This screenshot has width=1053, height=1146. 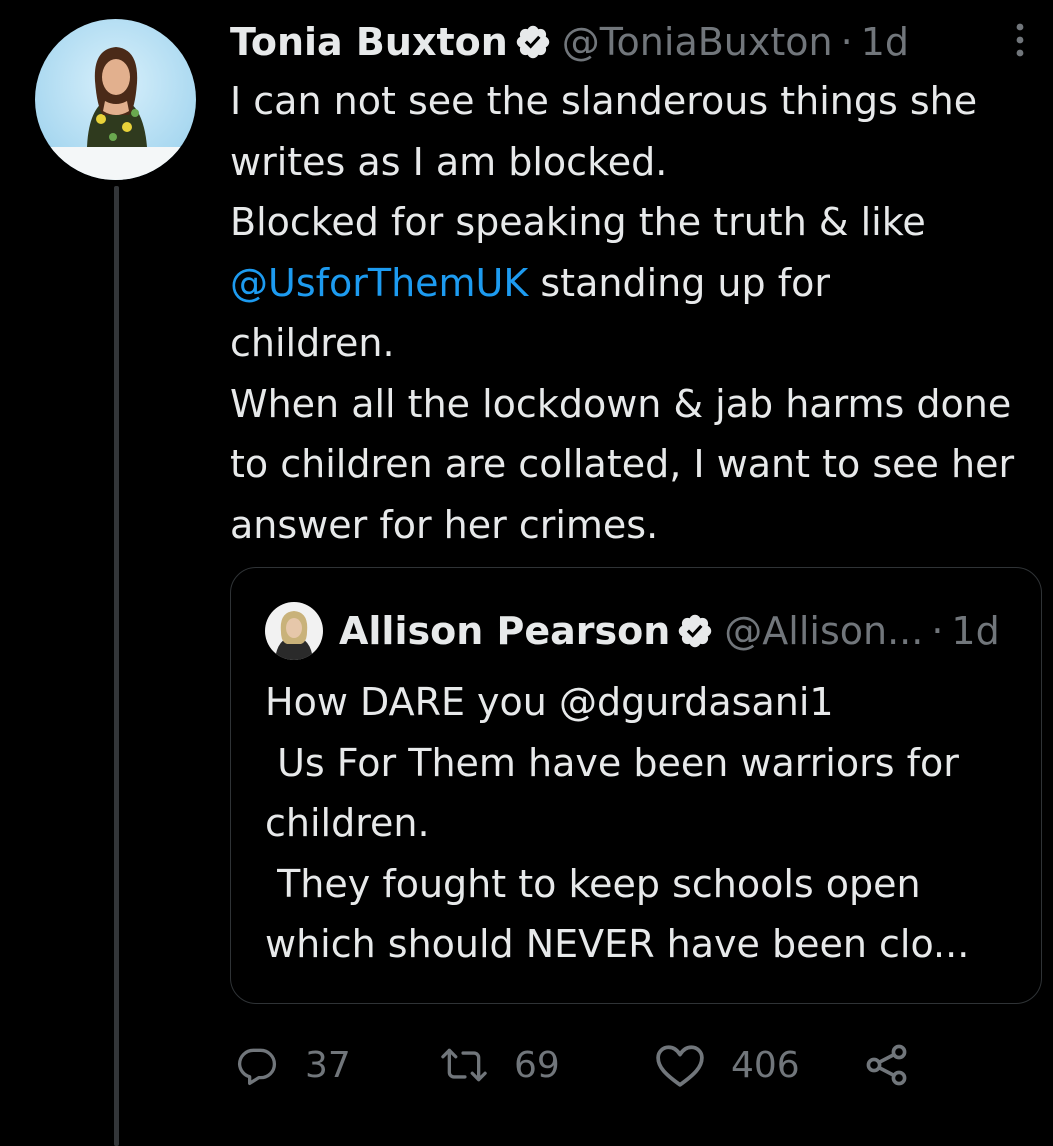 I want to click on quoted-tweet-header: Allison Pearson @Allison... · 1d, so click(x=632, y=631).